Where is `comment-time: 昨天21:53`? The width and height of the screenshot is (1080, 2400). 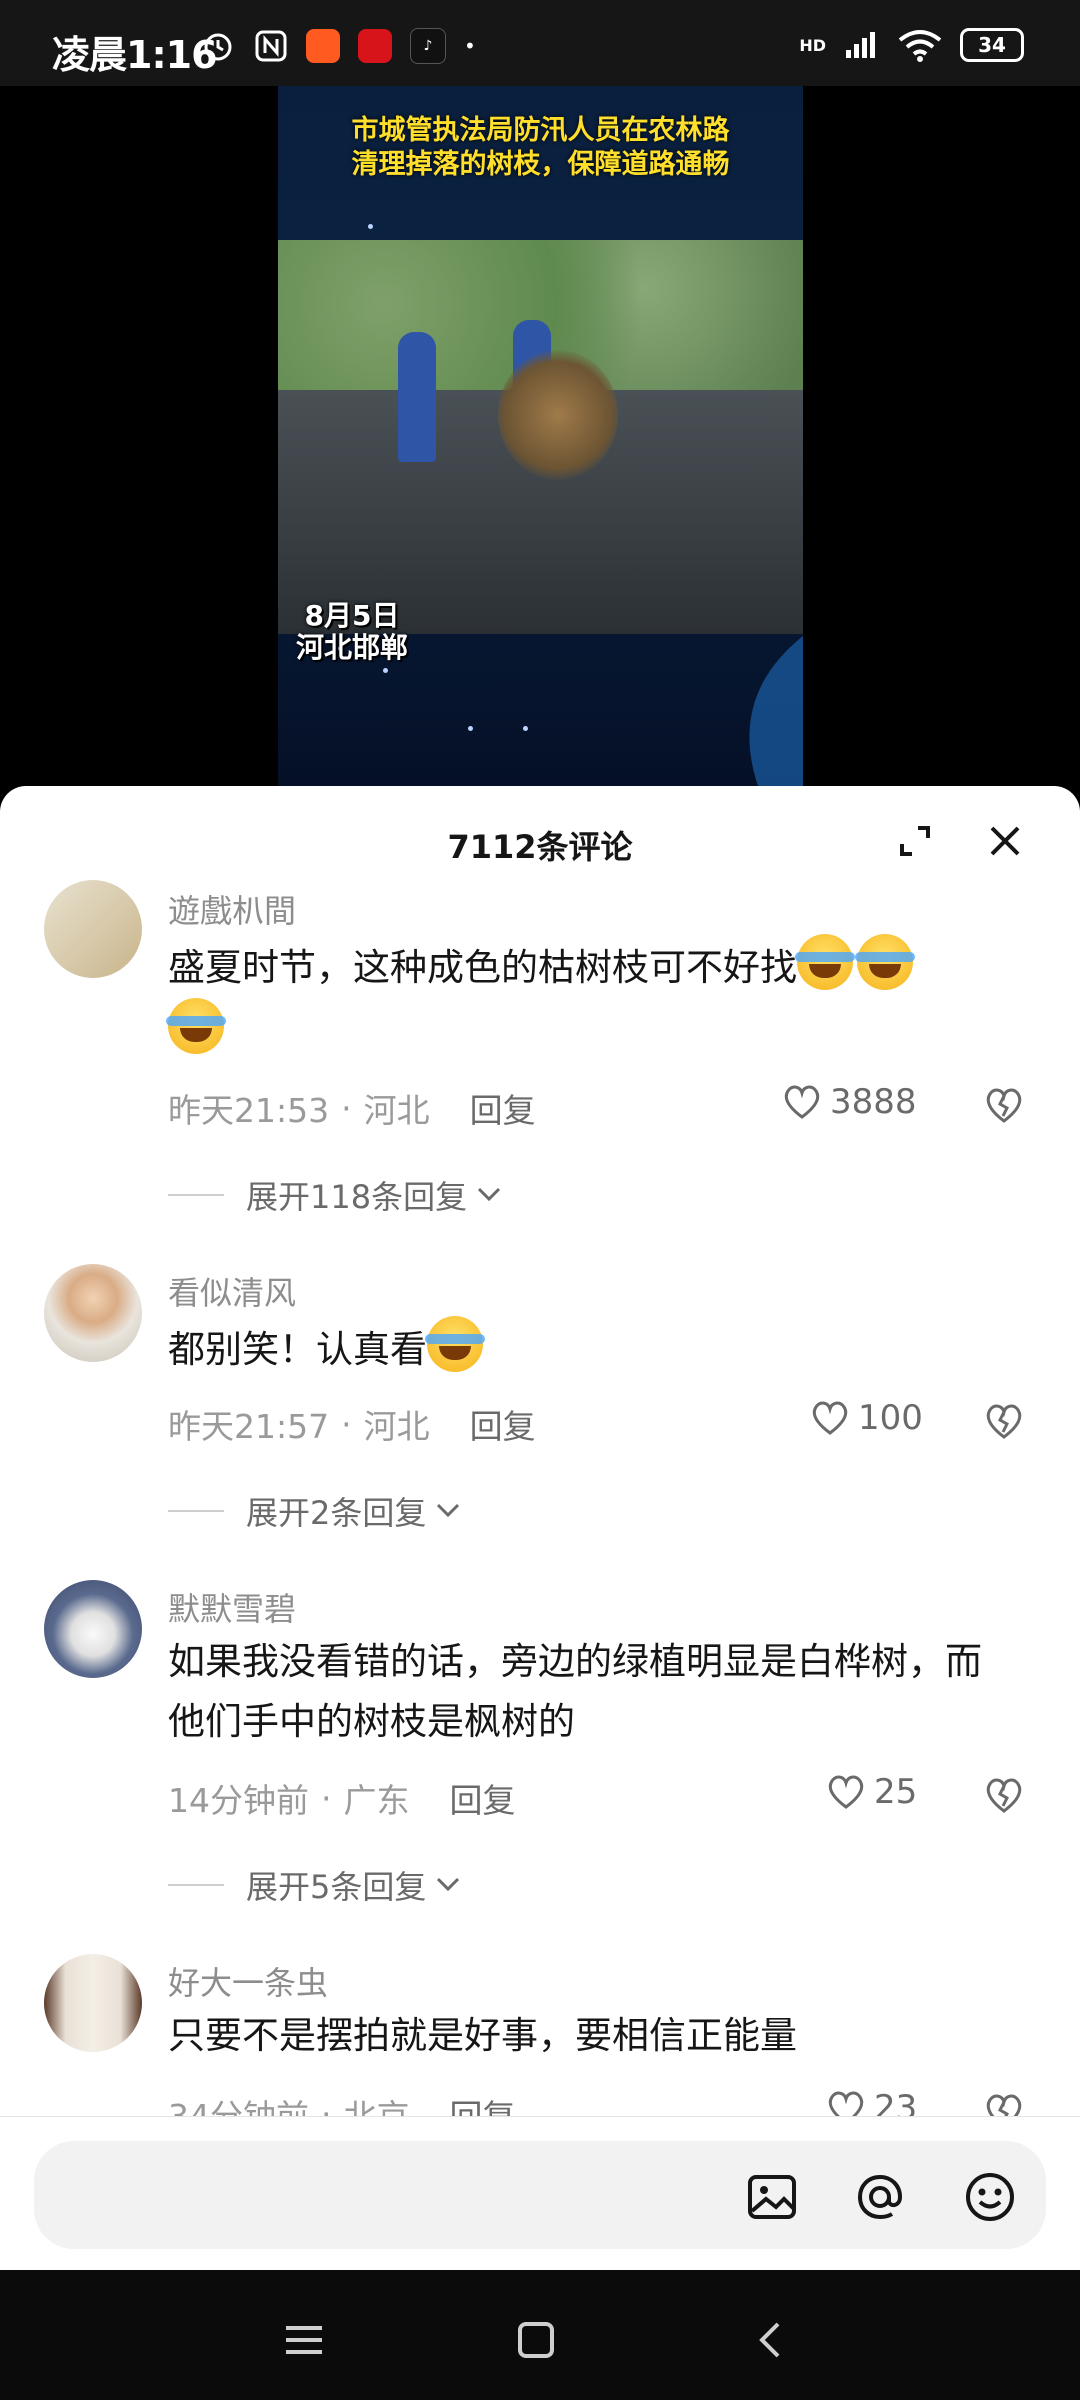 comment-time: 昨天21:53 is located at coordinates (249, 1110).